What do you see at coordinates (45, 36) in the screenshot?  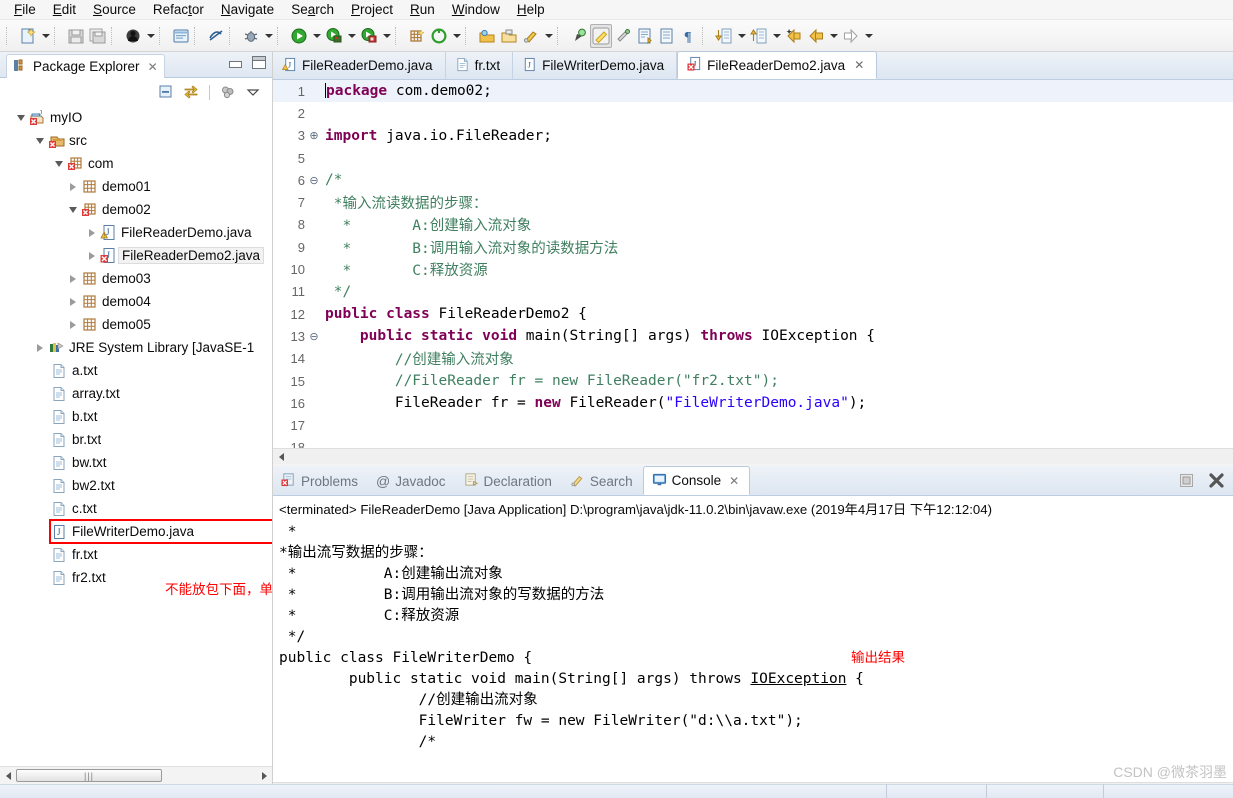 I see `new-wizard-dropdown-icon` at bounding box center [45, 36].